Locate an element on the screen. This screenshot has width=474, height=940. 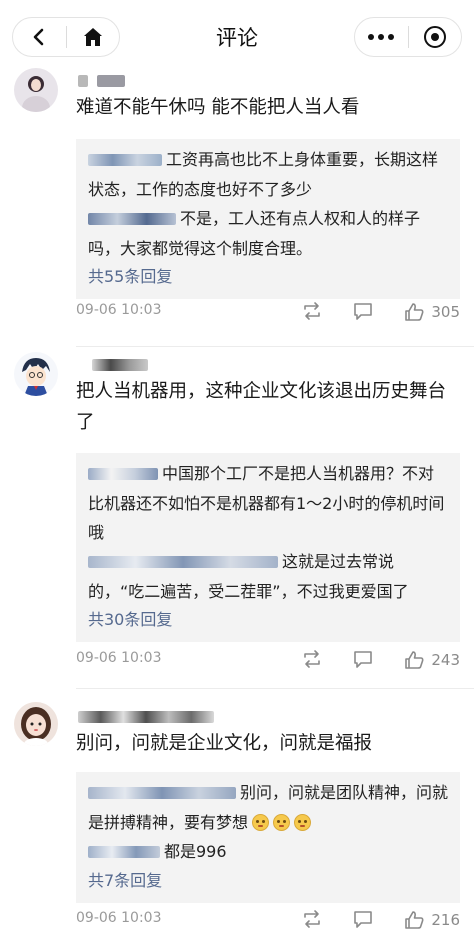
reply-item: 这就是过去常说的，“吃二遍苦，受二茬罪”，不过我更爱国了 is located at coordinates (268, 576).